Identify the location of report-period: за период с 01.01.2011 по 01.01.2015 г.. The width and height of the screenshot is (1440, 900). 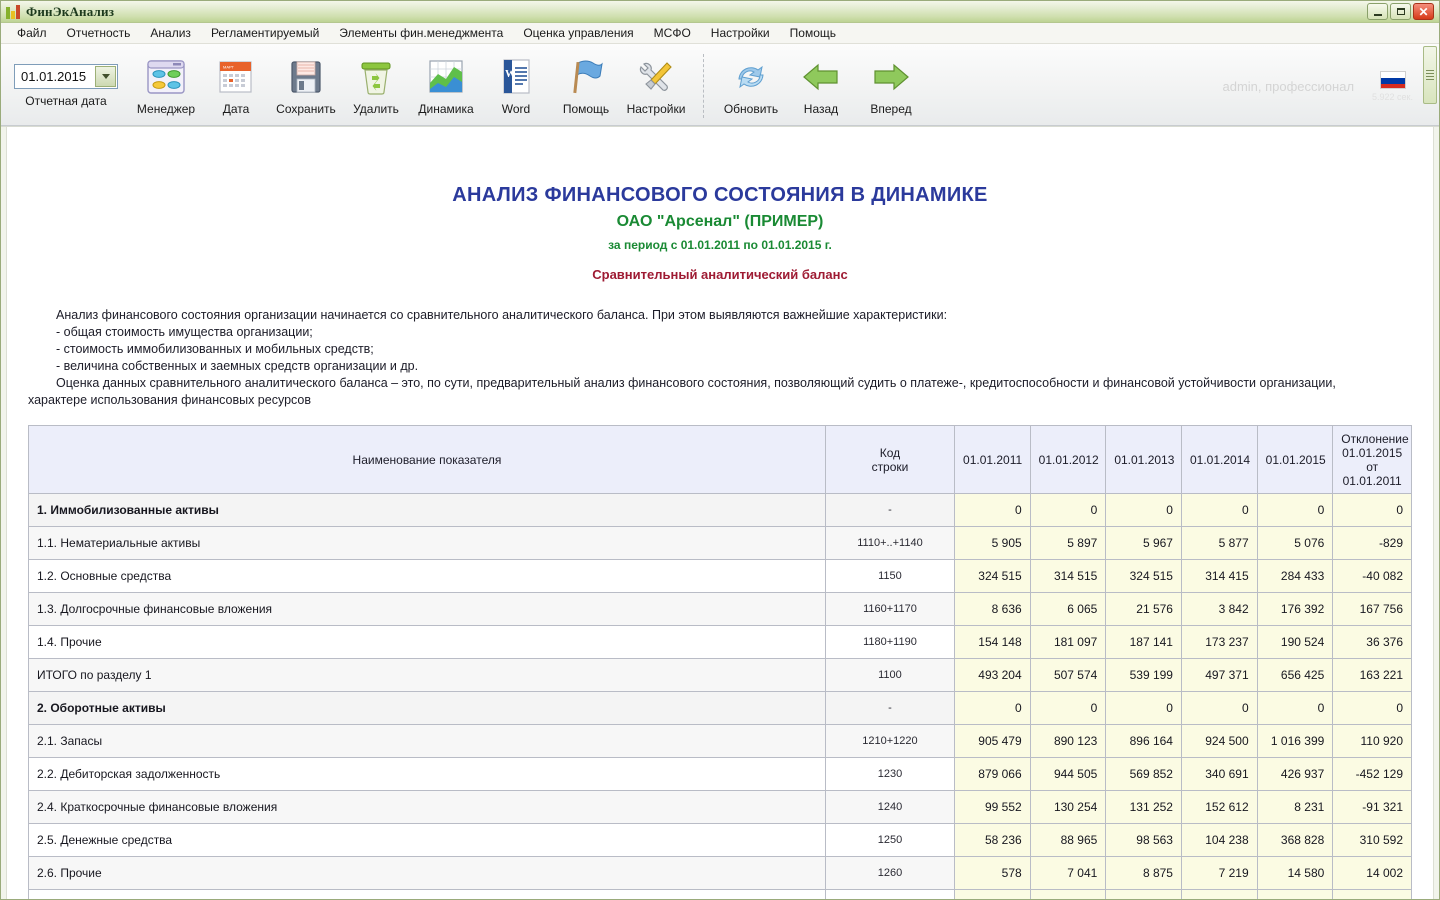
(720, 245).